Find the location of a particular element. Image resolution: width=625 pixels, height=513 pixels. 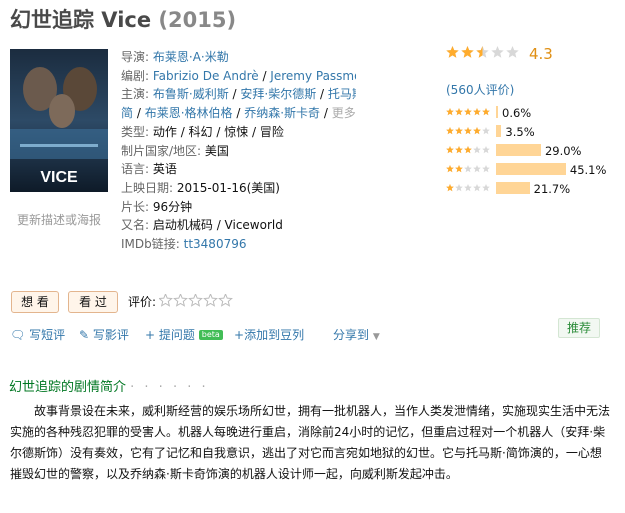

country-row: 制片国家/地区: 美国 is located at coordinates (238, 151).